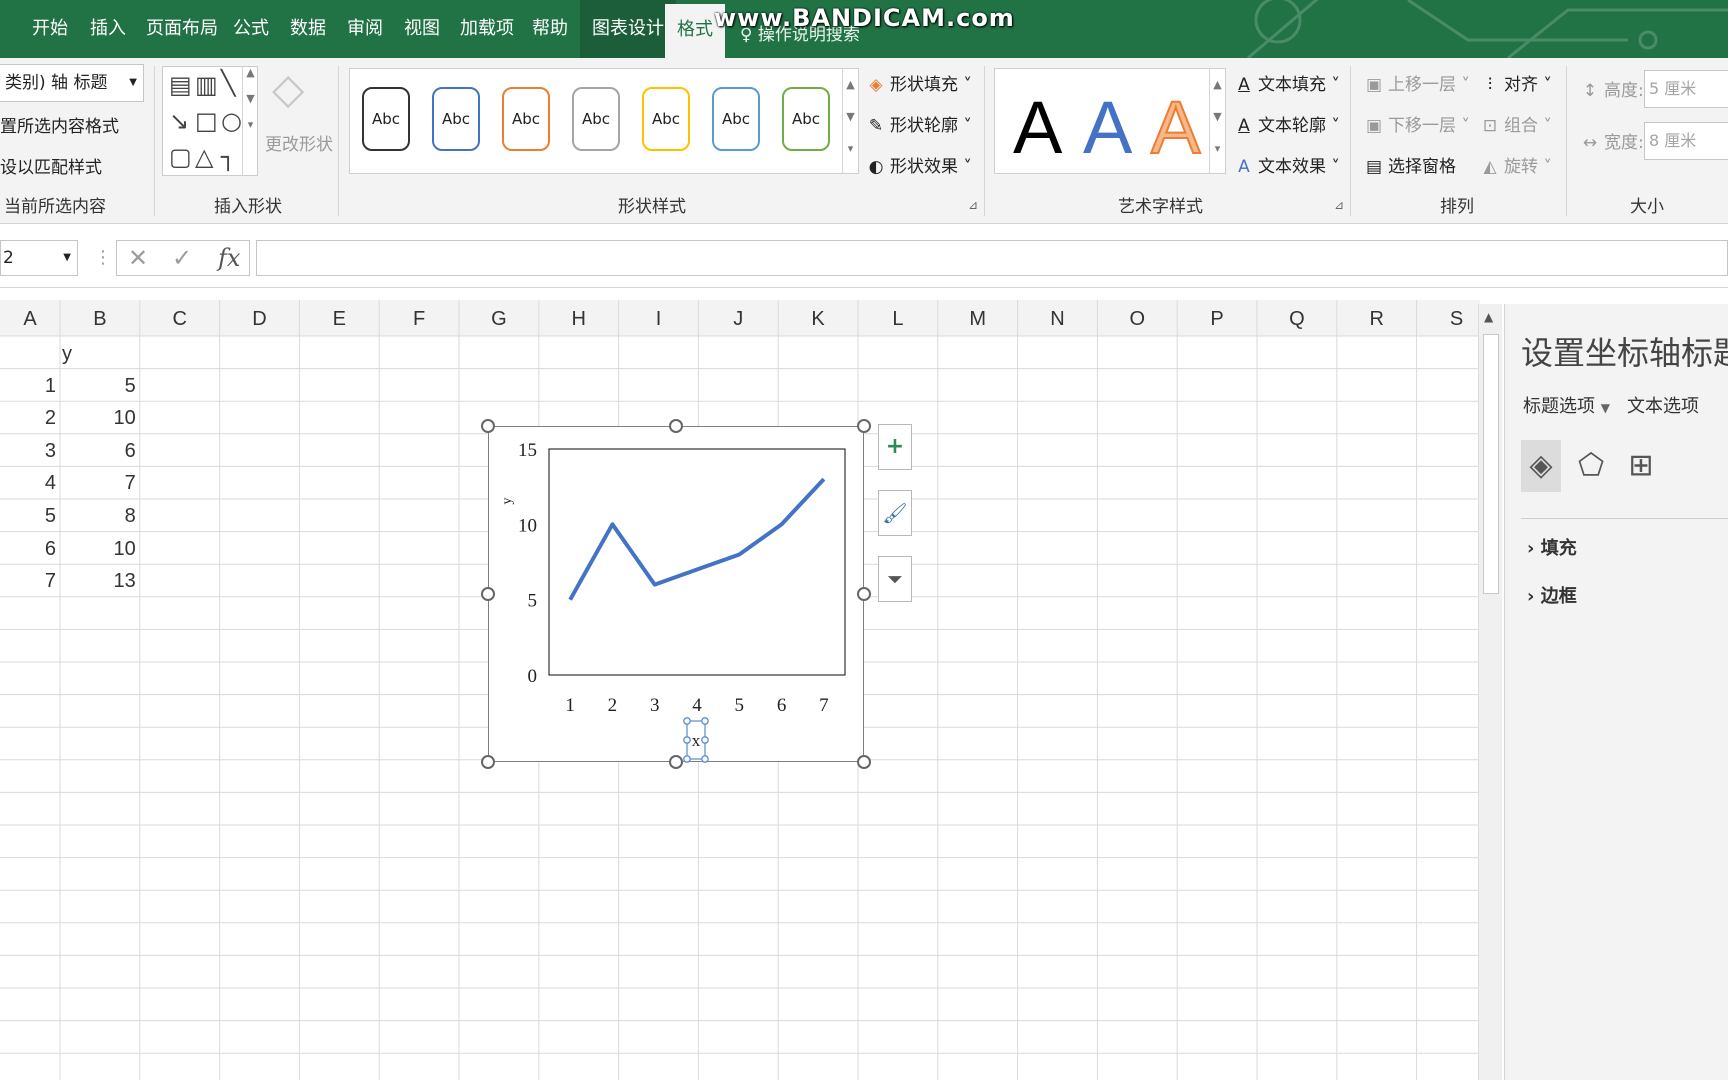 The height and width of the screenshot is (1080, 1728). What do you see at coordinates (180, 85) in the screenshot?
I see `text-box-icon: ▤` at bounding box center [180, 85].